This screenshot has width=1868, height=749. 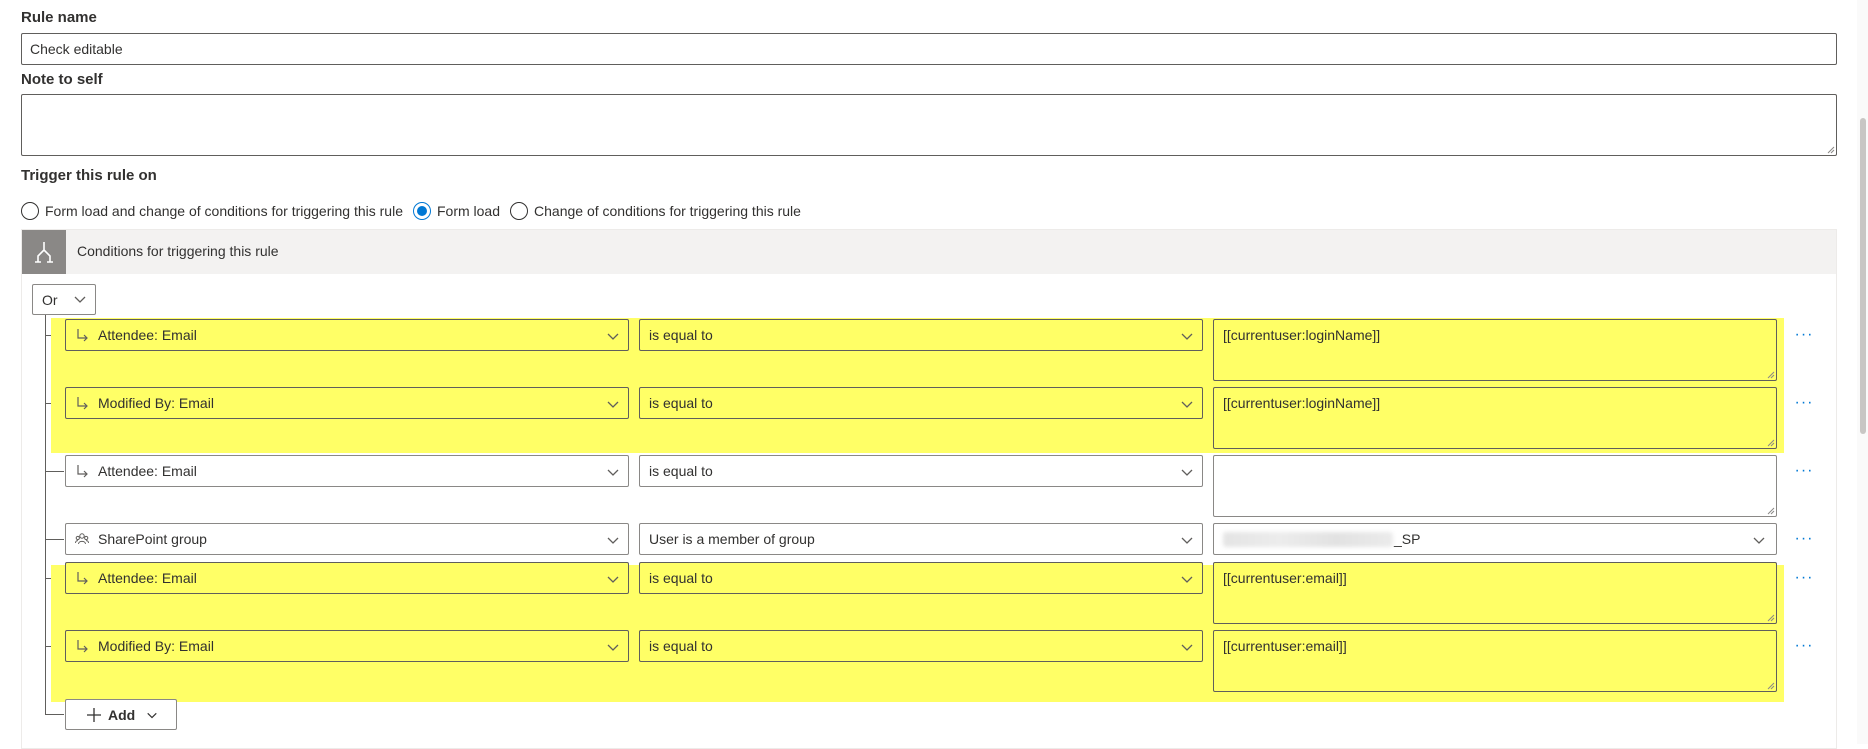 What do you see at coordinates (50, 299) in the screenshot?
I see `operator-value: Or` at bounding box center [50, 299].